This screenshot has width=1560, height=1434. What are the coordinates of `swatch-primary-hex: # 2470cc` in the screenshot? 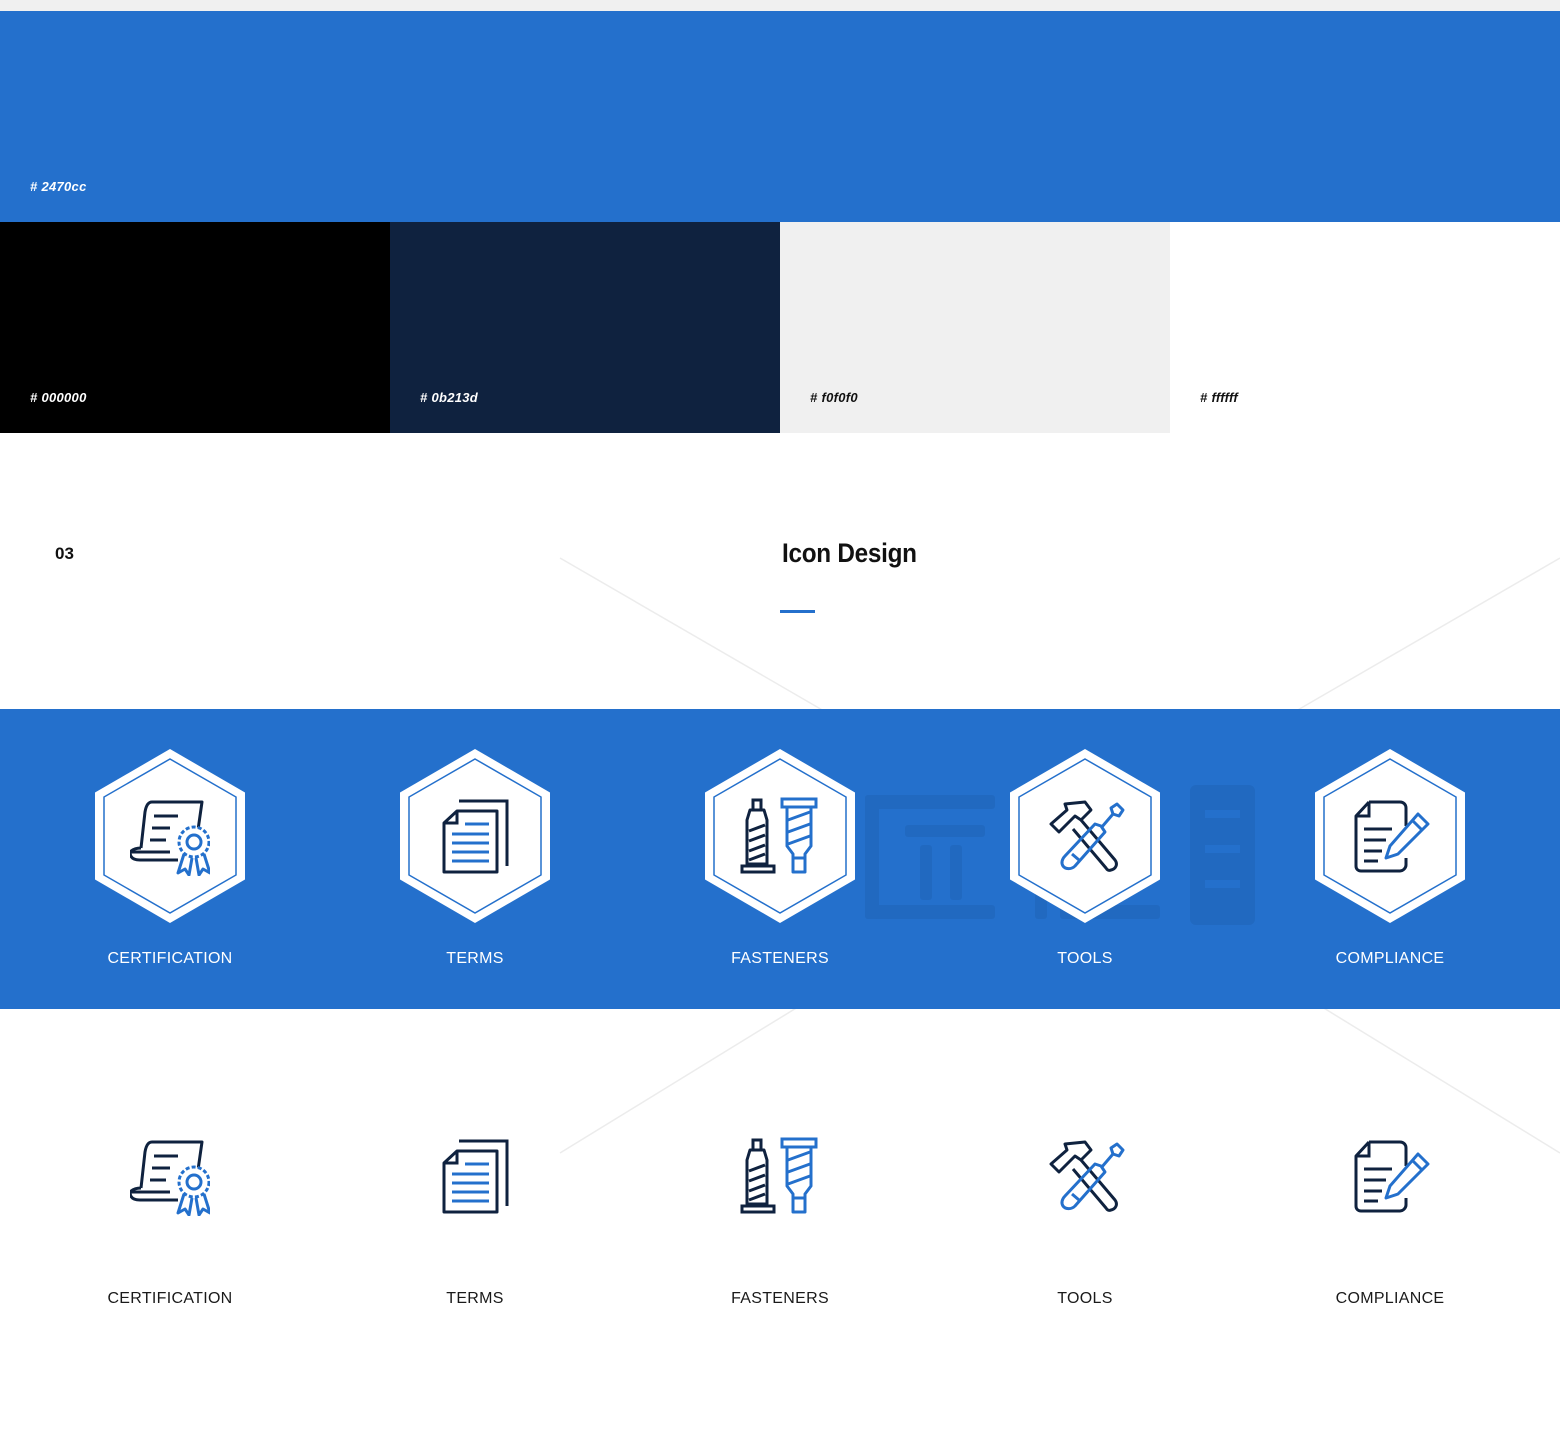 It's located at (58, 186).